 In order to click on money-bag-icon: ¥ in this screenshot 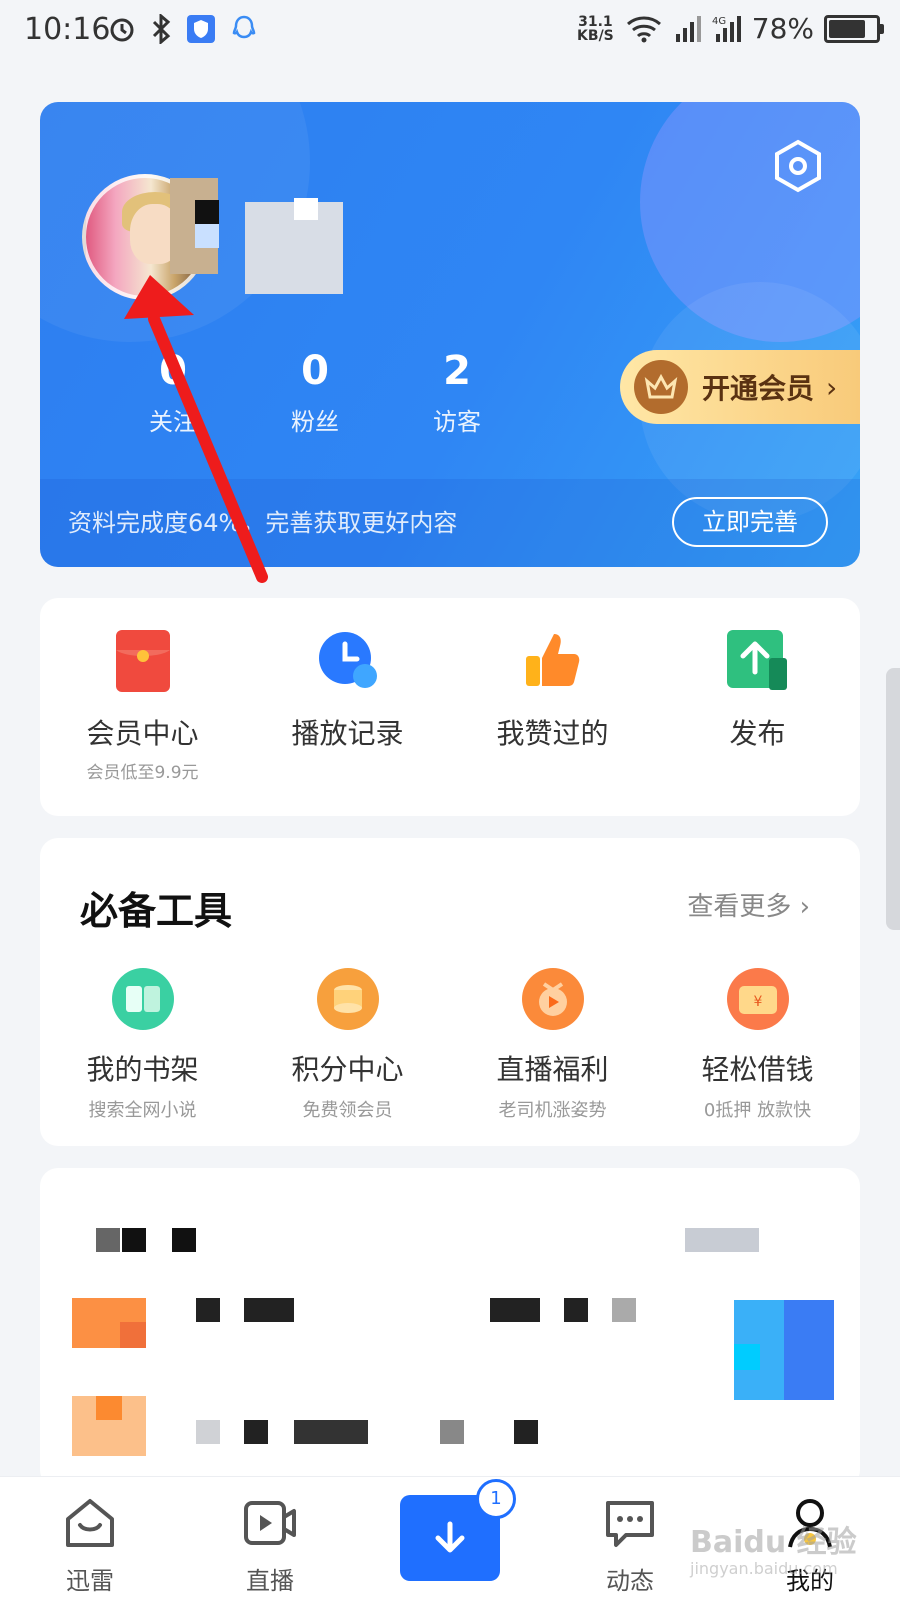, I will do `click(757, 999)`.